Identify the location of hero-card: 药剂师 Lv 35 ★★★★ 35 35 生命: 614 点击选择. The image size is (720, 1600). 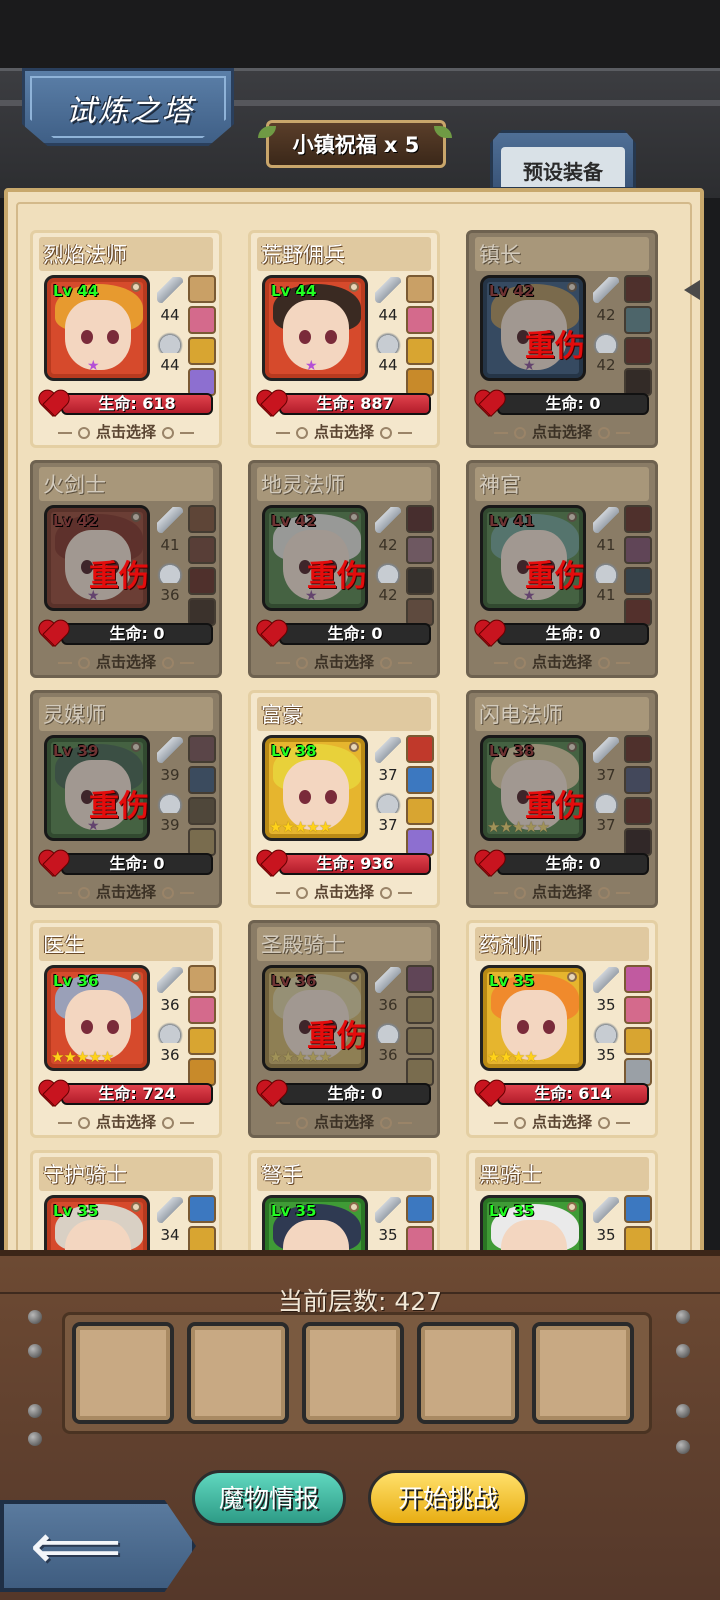
(562, 1029).